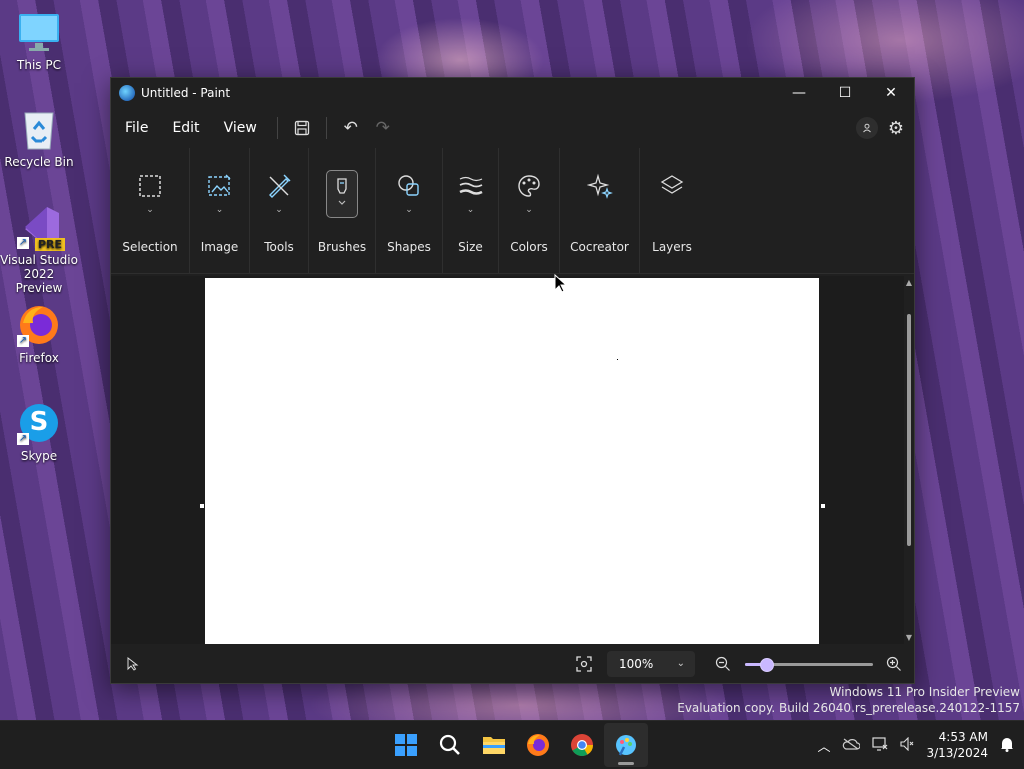 The image size is (1024, 769). Describe the element at coordinates (766, 665) in the screenshot. I see `zoom-slider-thumb` at that location.